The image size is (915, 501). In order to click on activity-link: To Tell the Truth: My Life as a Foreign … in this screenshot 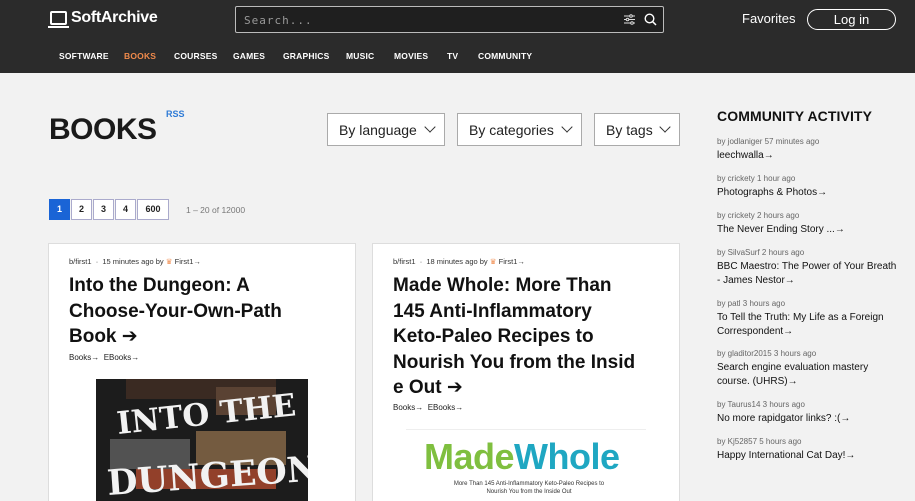, I will do `click(807, 325)`.